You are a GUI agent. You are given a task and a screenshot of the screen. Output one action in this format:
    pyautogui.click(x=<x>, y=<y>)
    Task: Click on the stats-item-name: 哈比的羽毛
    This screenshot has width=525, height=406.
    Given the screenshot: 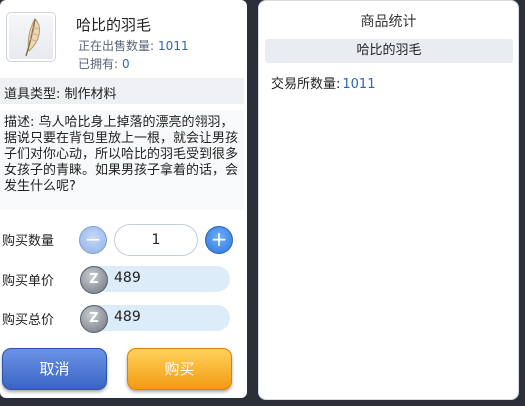 What is the action you would take?
    pyautogui.click(x=389, y=51)
    